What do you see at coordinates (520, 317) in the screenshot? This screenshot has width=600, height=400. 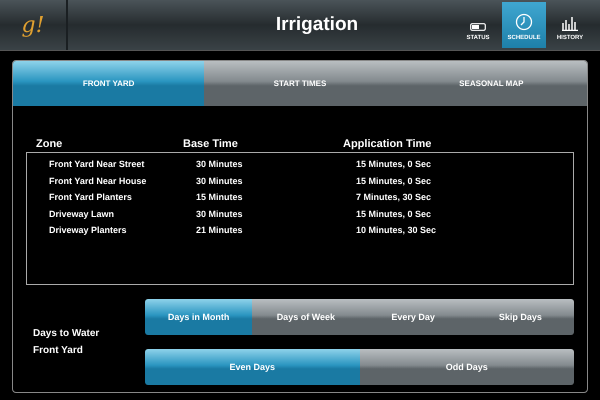 I see `segment-button: Skip Days` at bounding box center [520, 317].